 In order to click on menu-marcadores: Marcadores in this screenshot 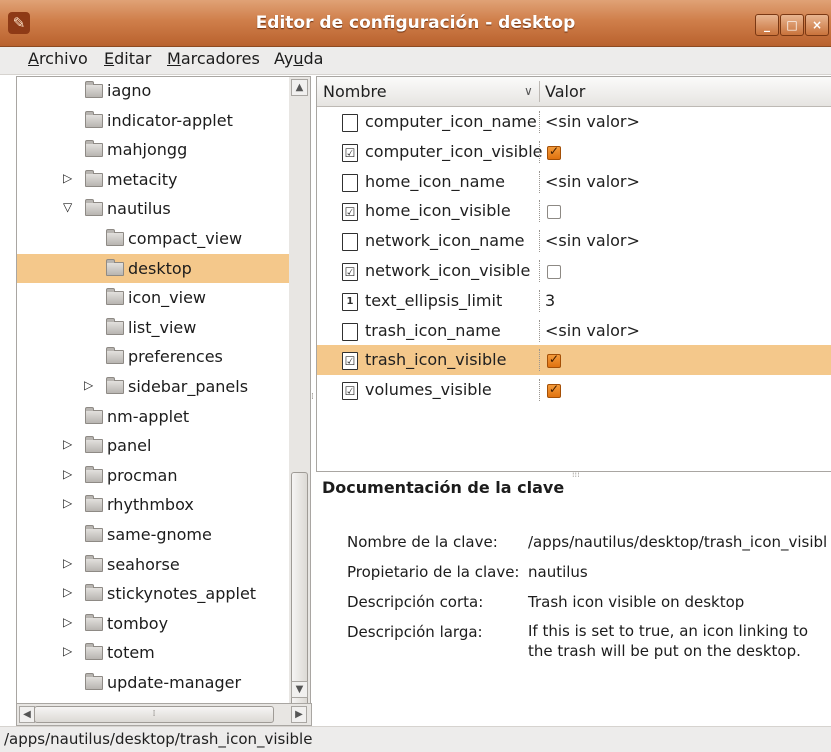, I will do `click(213, 60)`.